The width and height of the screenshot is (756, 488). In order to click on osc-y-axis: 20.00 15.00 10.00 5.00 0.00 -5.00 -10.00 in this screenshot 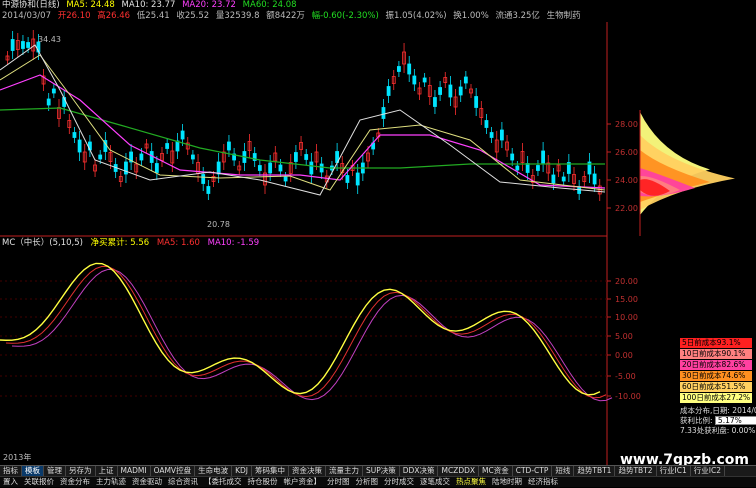, I will do `click(624, 339)`.